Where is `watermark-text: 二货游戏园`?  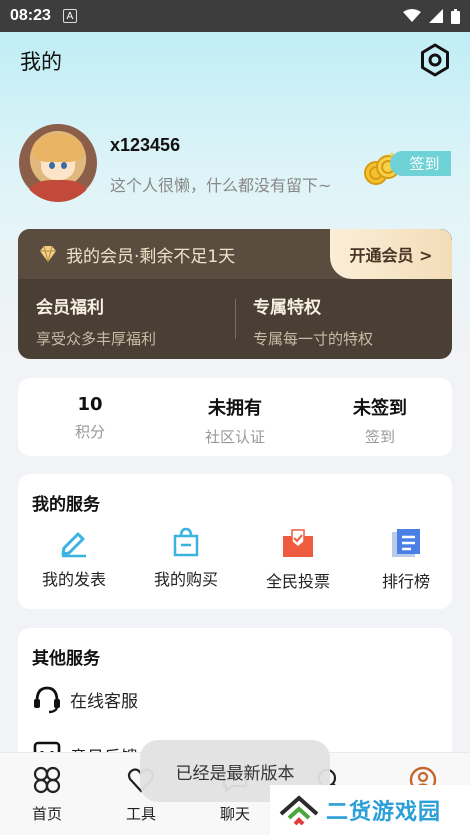
watermark-text: 二货游戏园 is located at coordinates (384, 812).